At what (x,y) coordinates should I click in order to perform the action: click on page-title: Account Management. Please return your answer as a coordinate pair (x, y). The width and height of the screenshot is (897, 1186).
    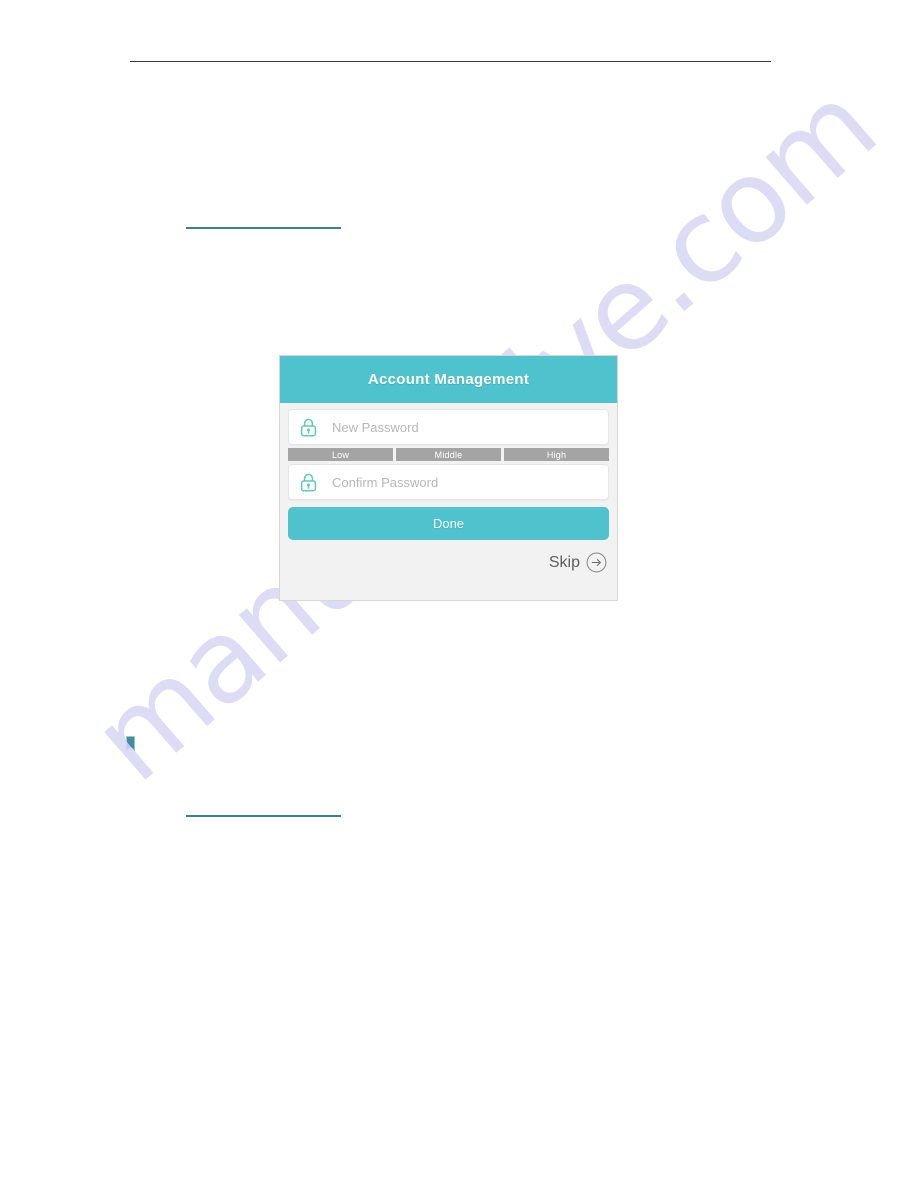
    Looking at the image, I should click on (448, 379).